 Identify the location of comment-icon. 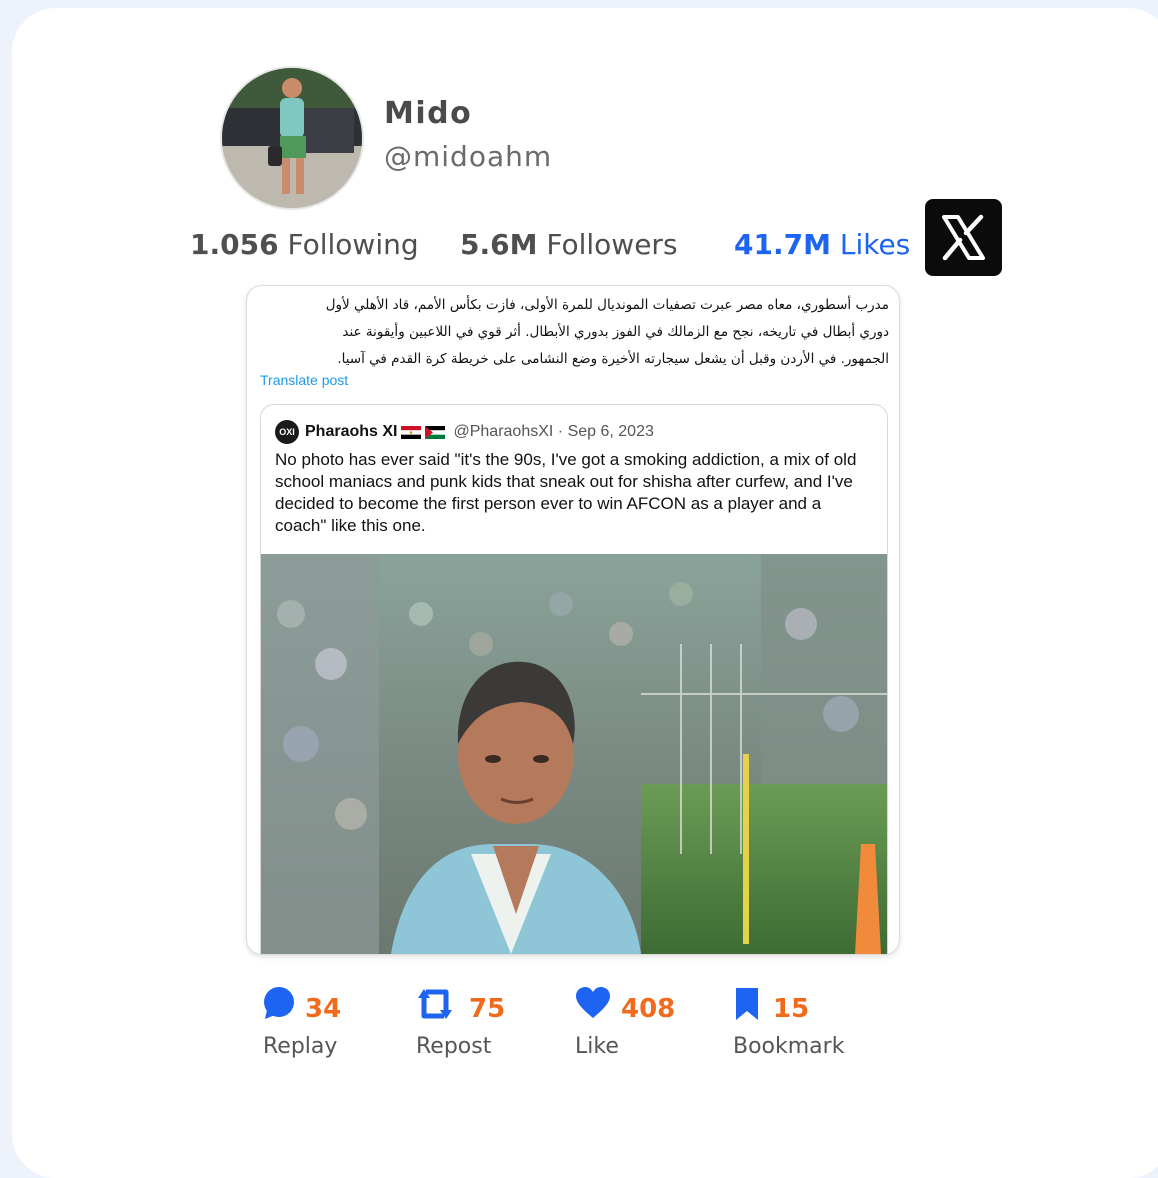
(279, 1003).